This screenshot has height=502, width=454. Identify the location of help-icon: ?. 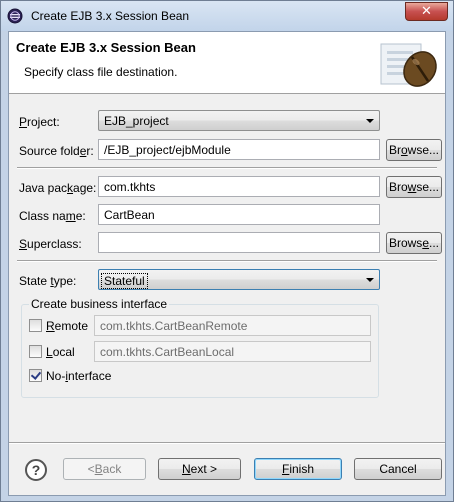
(36, 470).